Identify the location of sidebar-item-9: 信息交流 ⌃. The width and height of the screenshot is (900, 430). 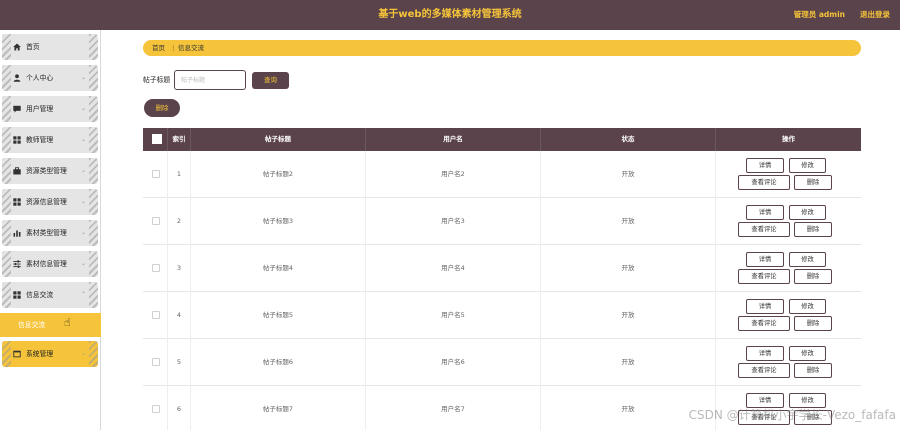
(50, 295).